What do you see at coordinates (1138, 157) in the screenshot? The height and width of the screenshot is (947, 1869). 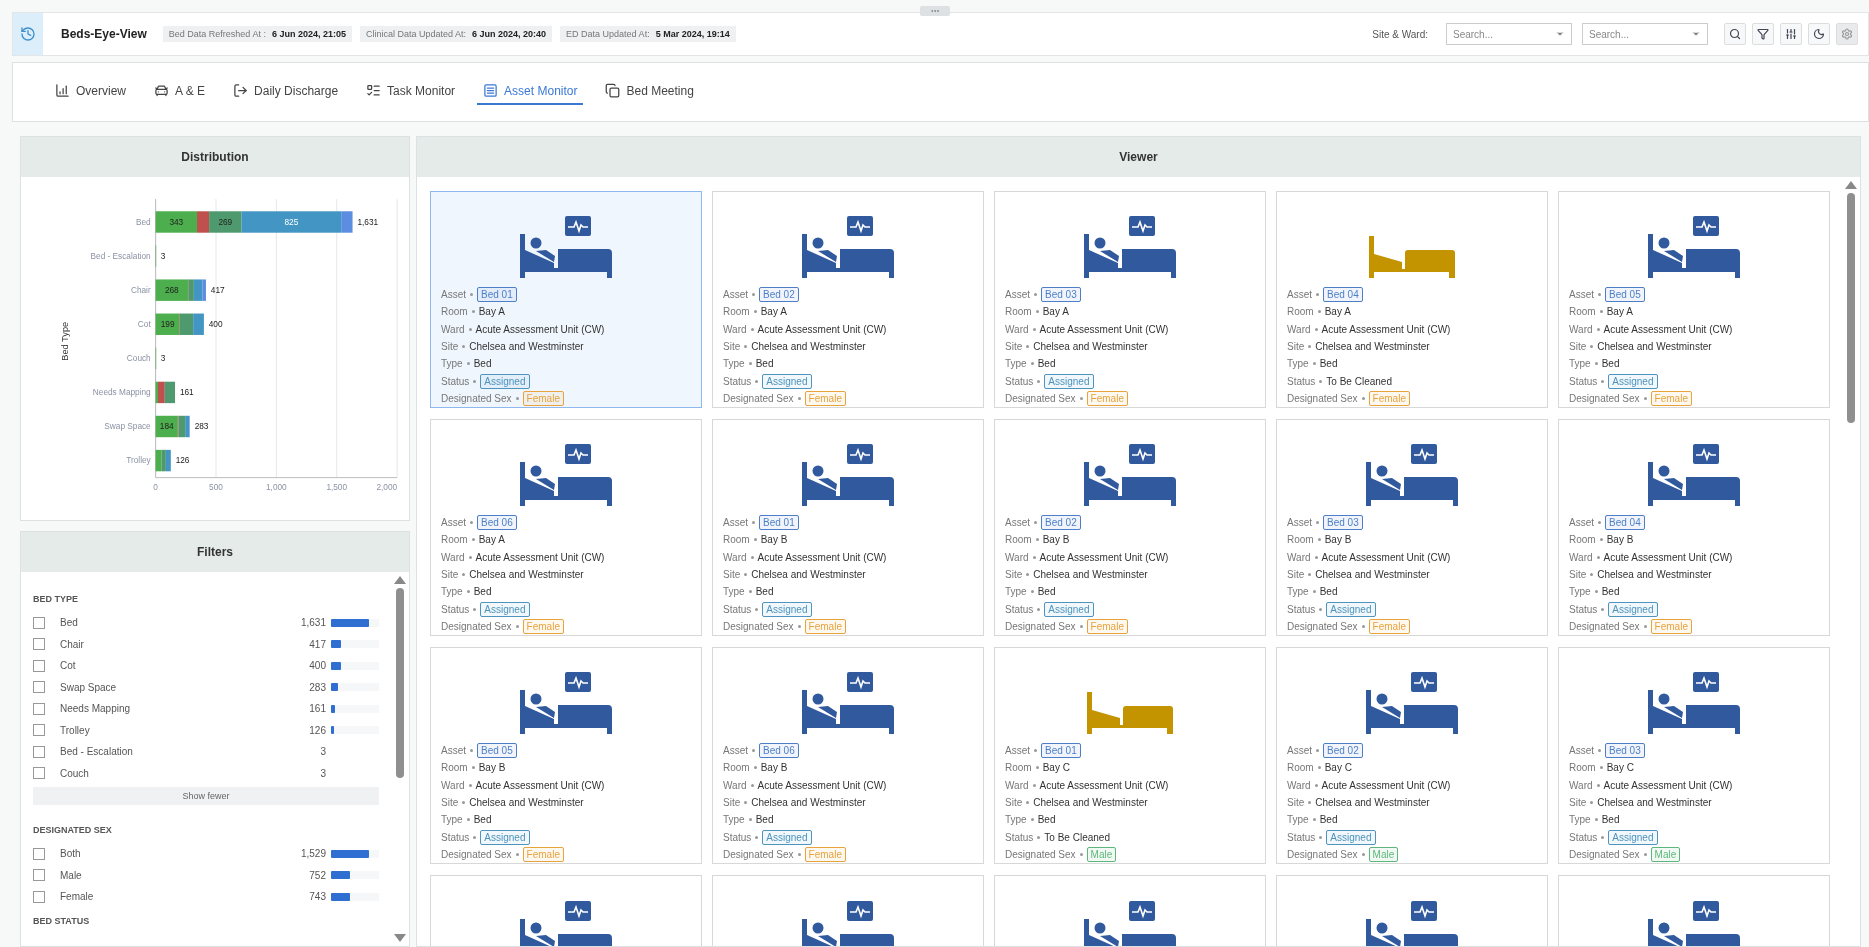 I see `panel-title: Viewer` at bounding box center [1138, 157].